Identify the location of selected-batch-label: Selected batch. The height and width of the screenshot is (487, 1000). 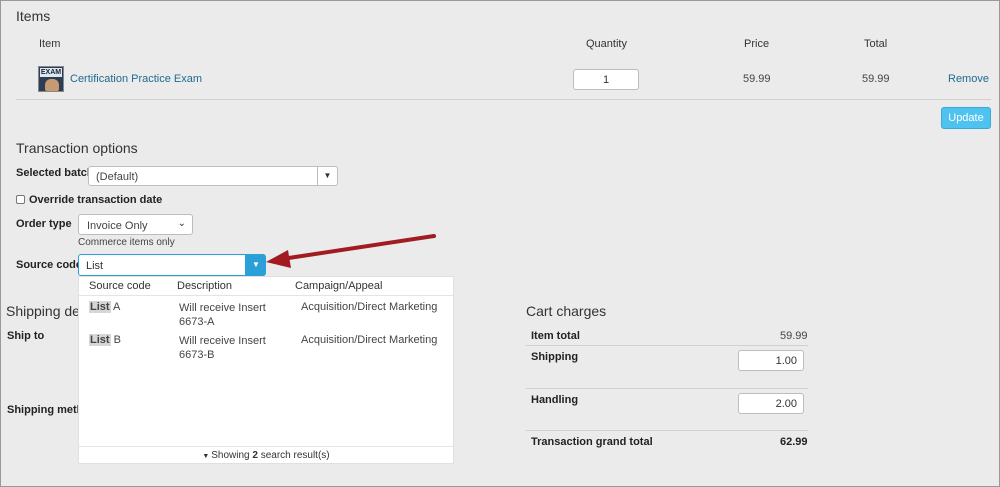
(55, 173).